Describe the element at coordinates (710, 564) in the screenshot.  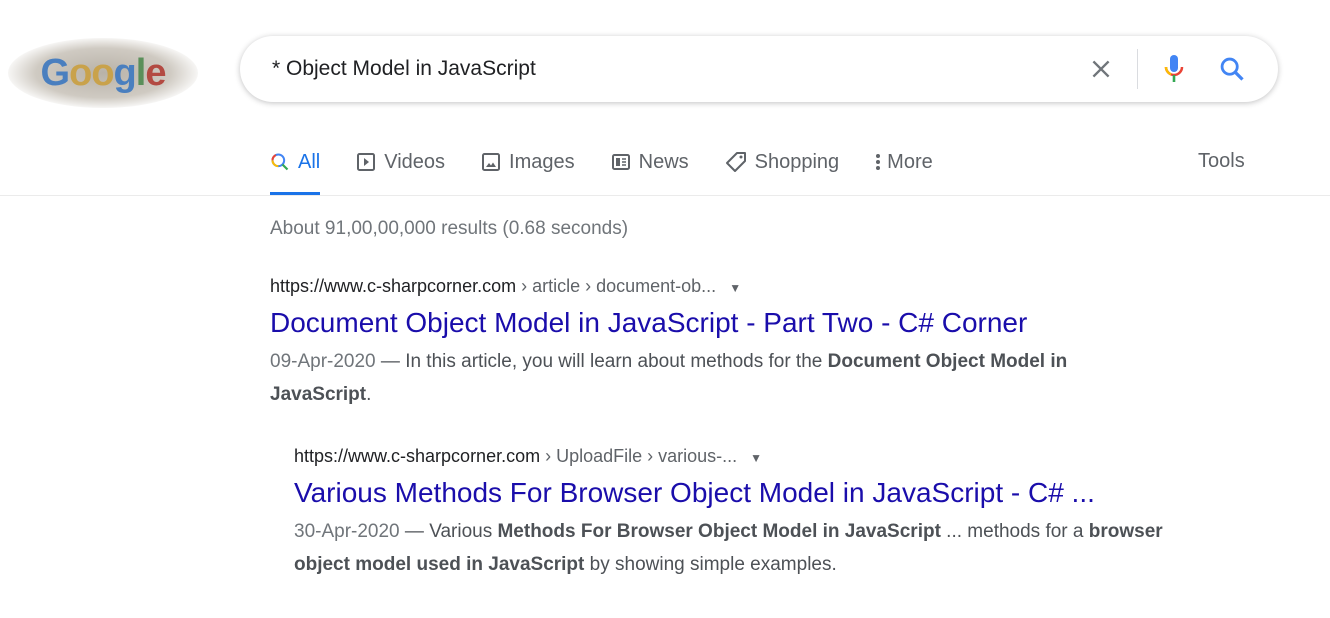
I see `snippet-text: by showing simple examples.` at that location.